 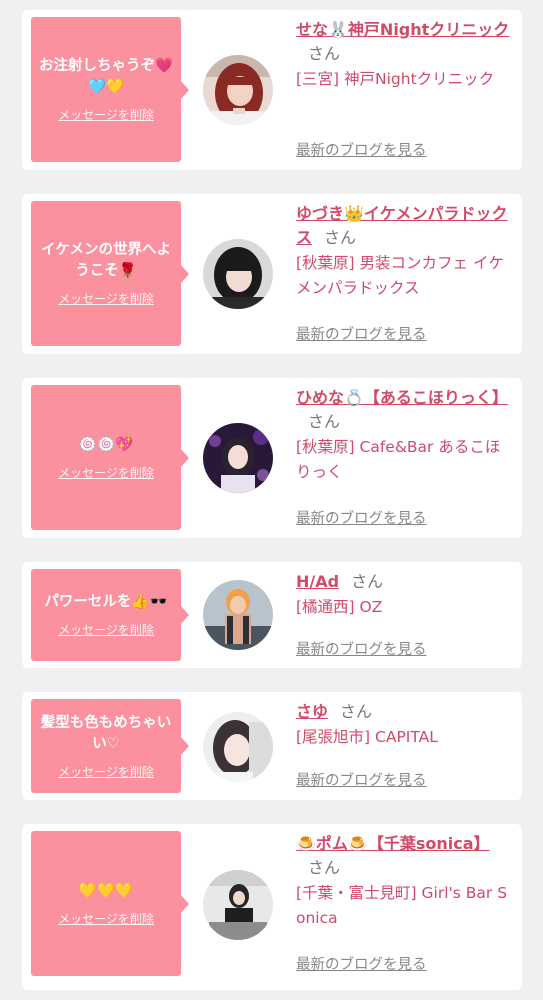 What do you see at coordinates (106, 602) in the screenshot?
I see `message-text: パワーセルを👍🕶️` at bounding box center [106, 602].